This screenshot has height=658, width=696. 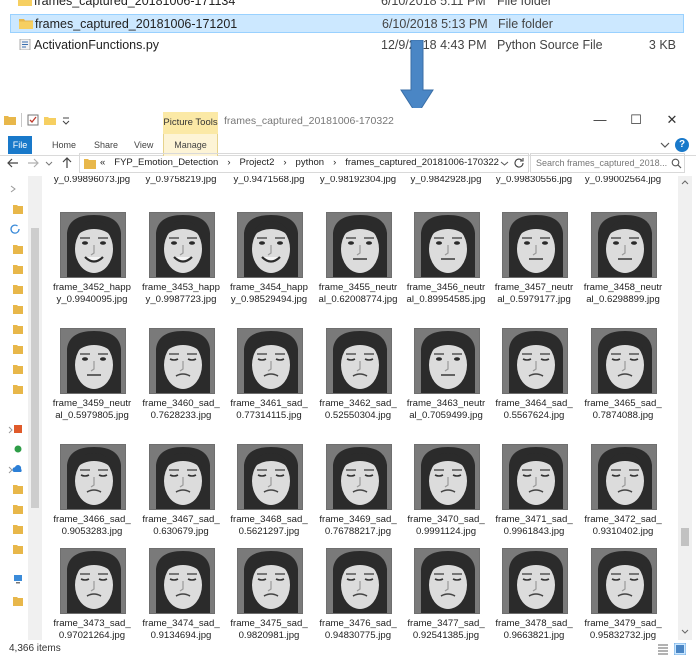 What do you see at coordinates (257, 162) in the screenshot?
I see `breadcrumb-item: Project2` at bounding box center [257, 162].